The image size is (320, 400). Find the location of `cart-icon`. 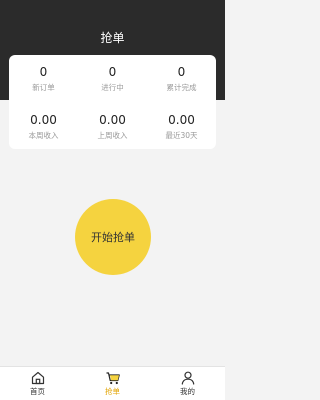

cart-icon is located at coordinates (113, 378).